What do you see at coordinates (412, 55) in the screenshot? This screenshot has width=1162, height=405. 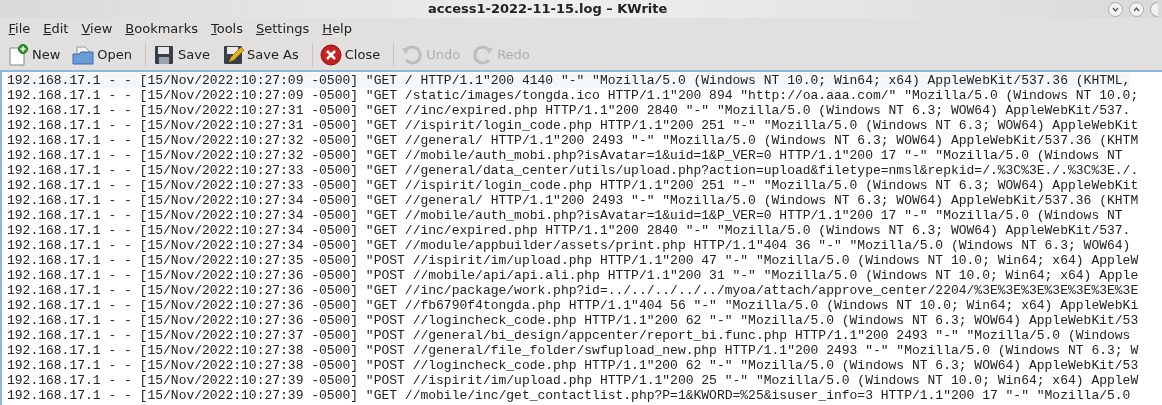 I see `undo-icon` at bounding box center [412, 55].